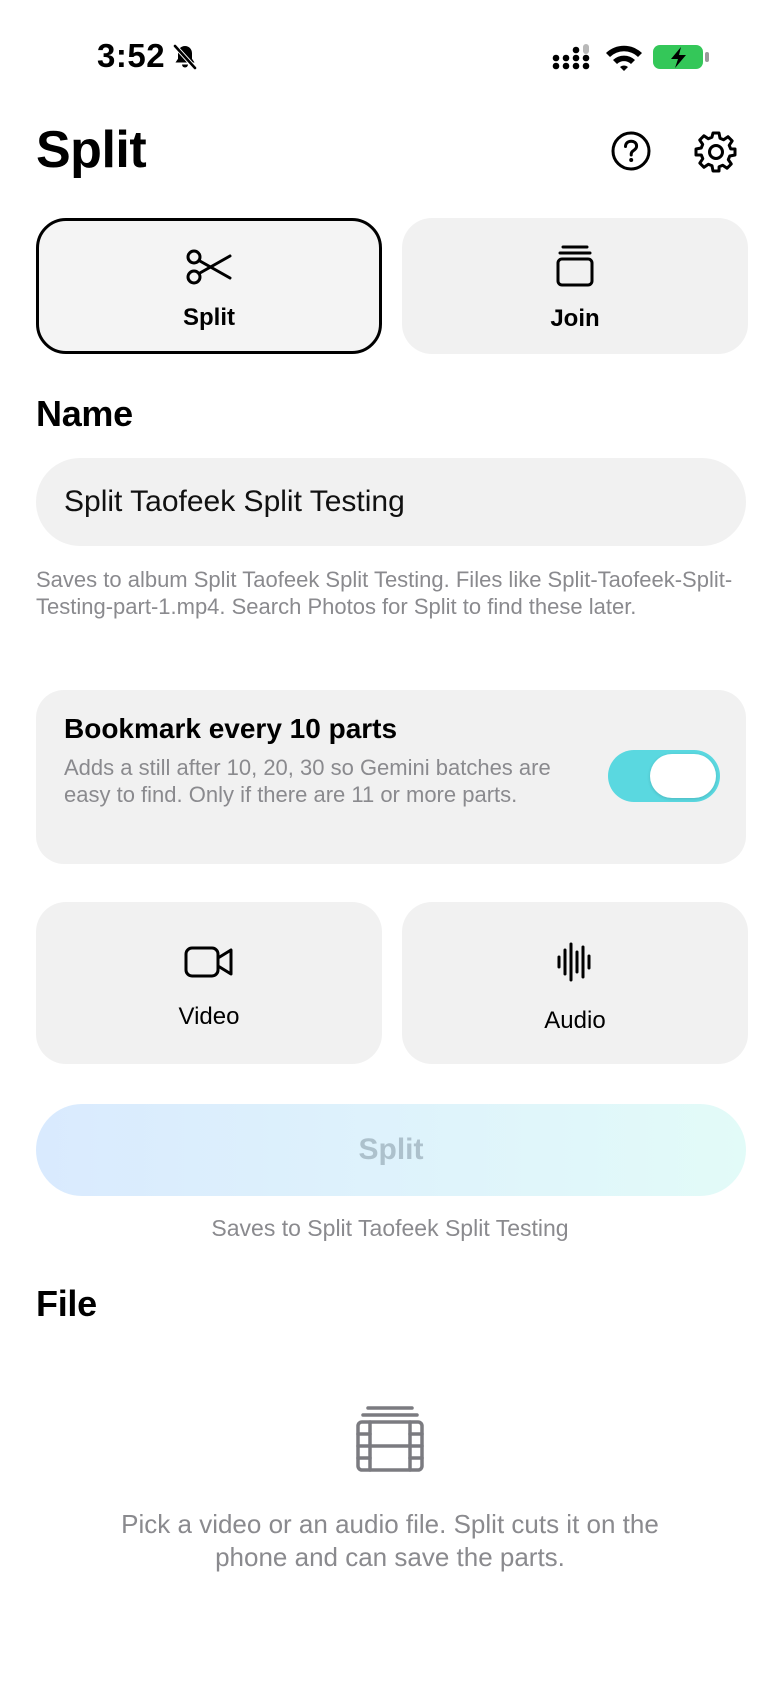  I want to click on cellular-signal-icon, so click(571, 57).